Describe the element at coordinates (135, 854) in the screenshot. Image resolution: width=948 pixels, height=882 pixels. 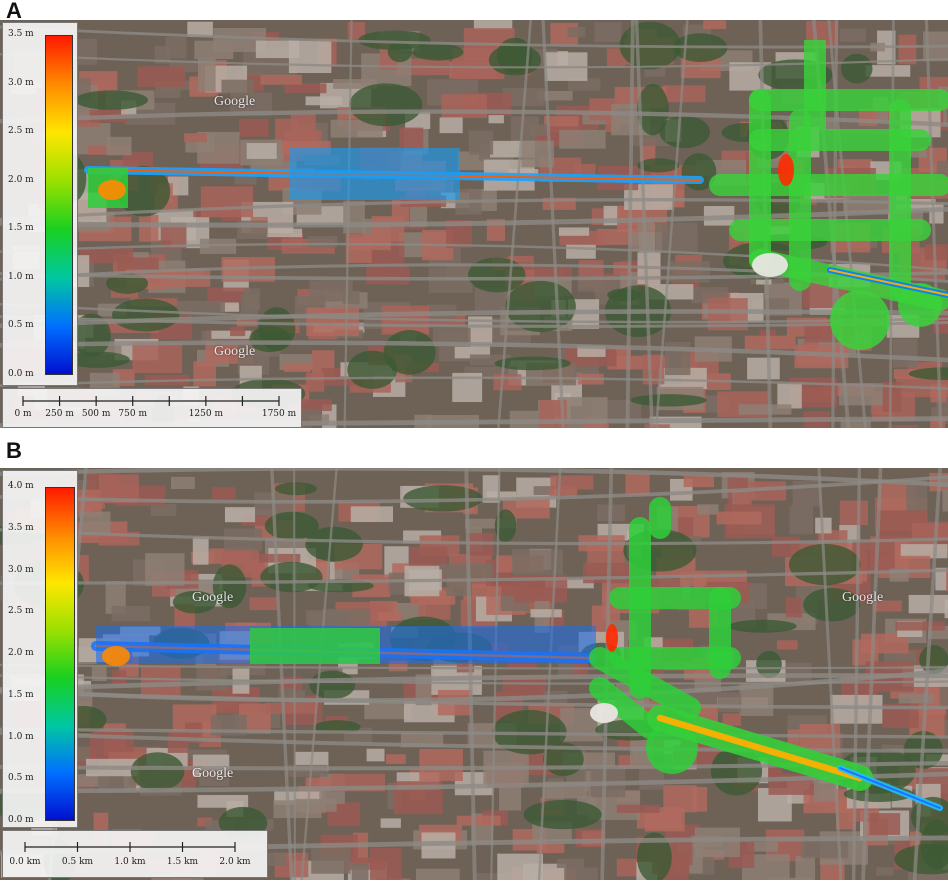
I see `scale-bar-b: 0.0 km 0.5 km 1.0 km 1.5 km 2.0 km` at that location.